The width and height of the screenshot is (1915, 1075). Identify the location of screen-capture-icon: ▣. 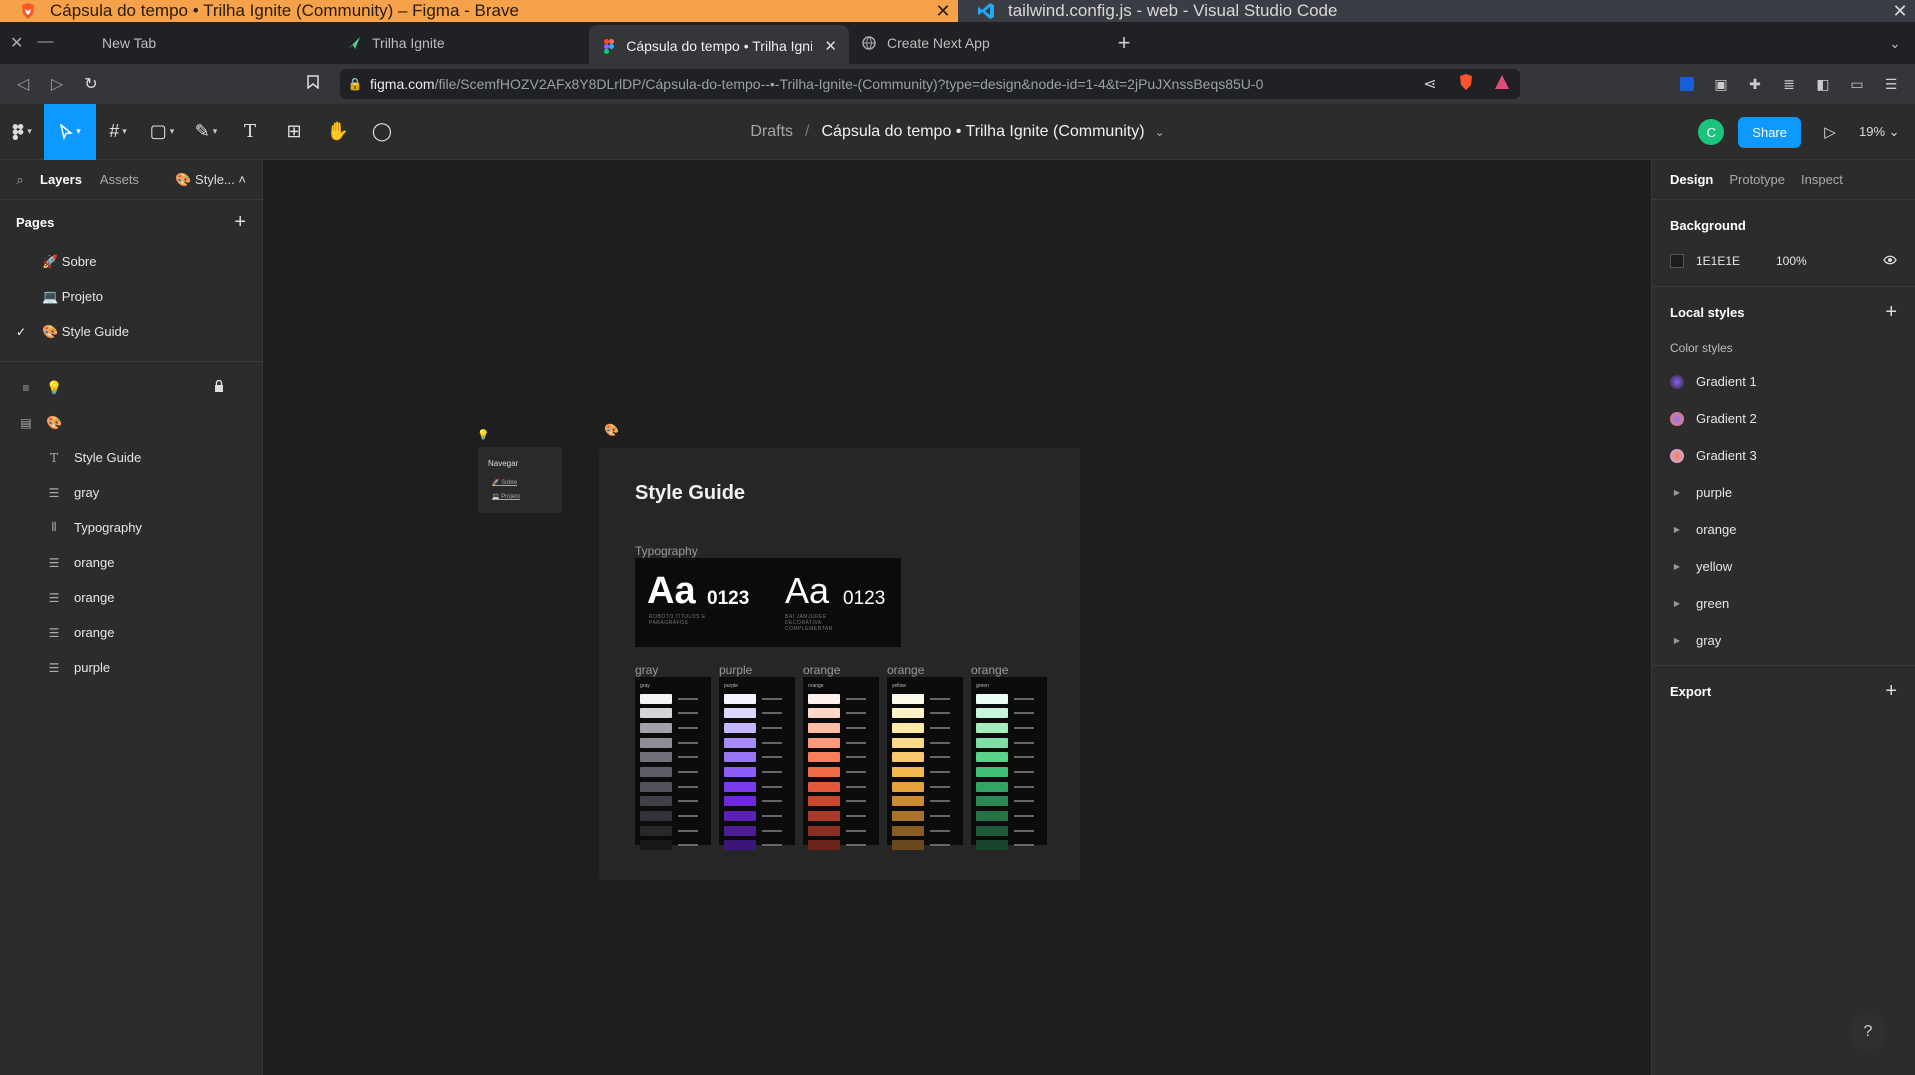
(1721, 84).